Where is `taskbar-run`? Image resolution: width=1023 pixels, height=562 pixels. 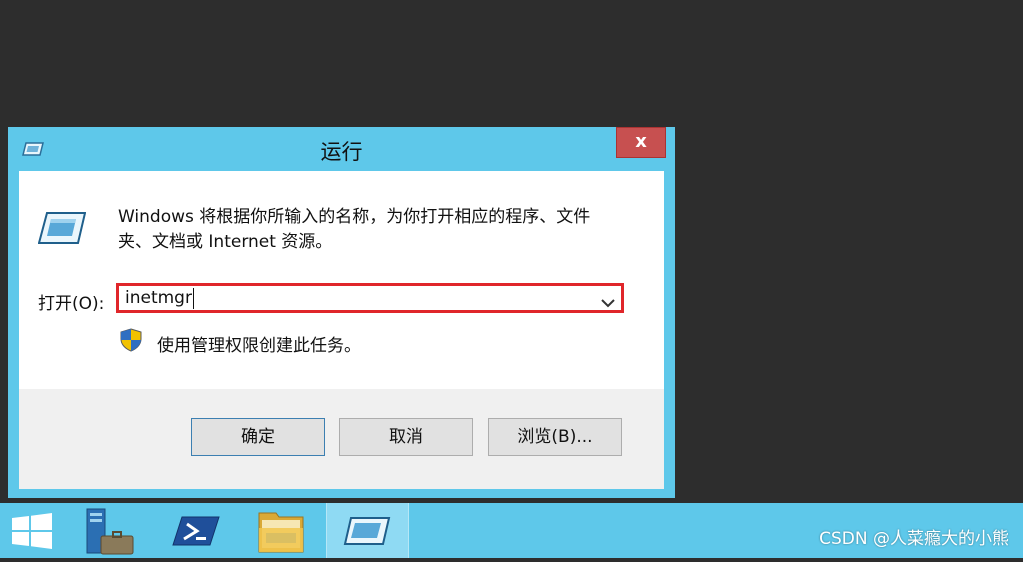
taskbar-run is located at coordinates (367, 530).